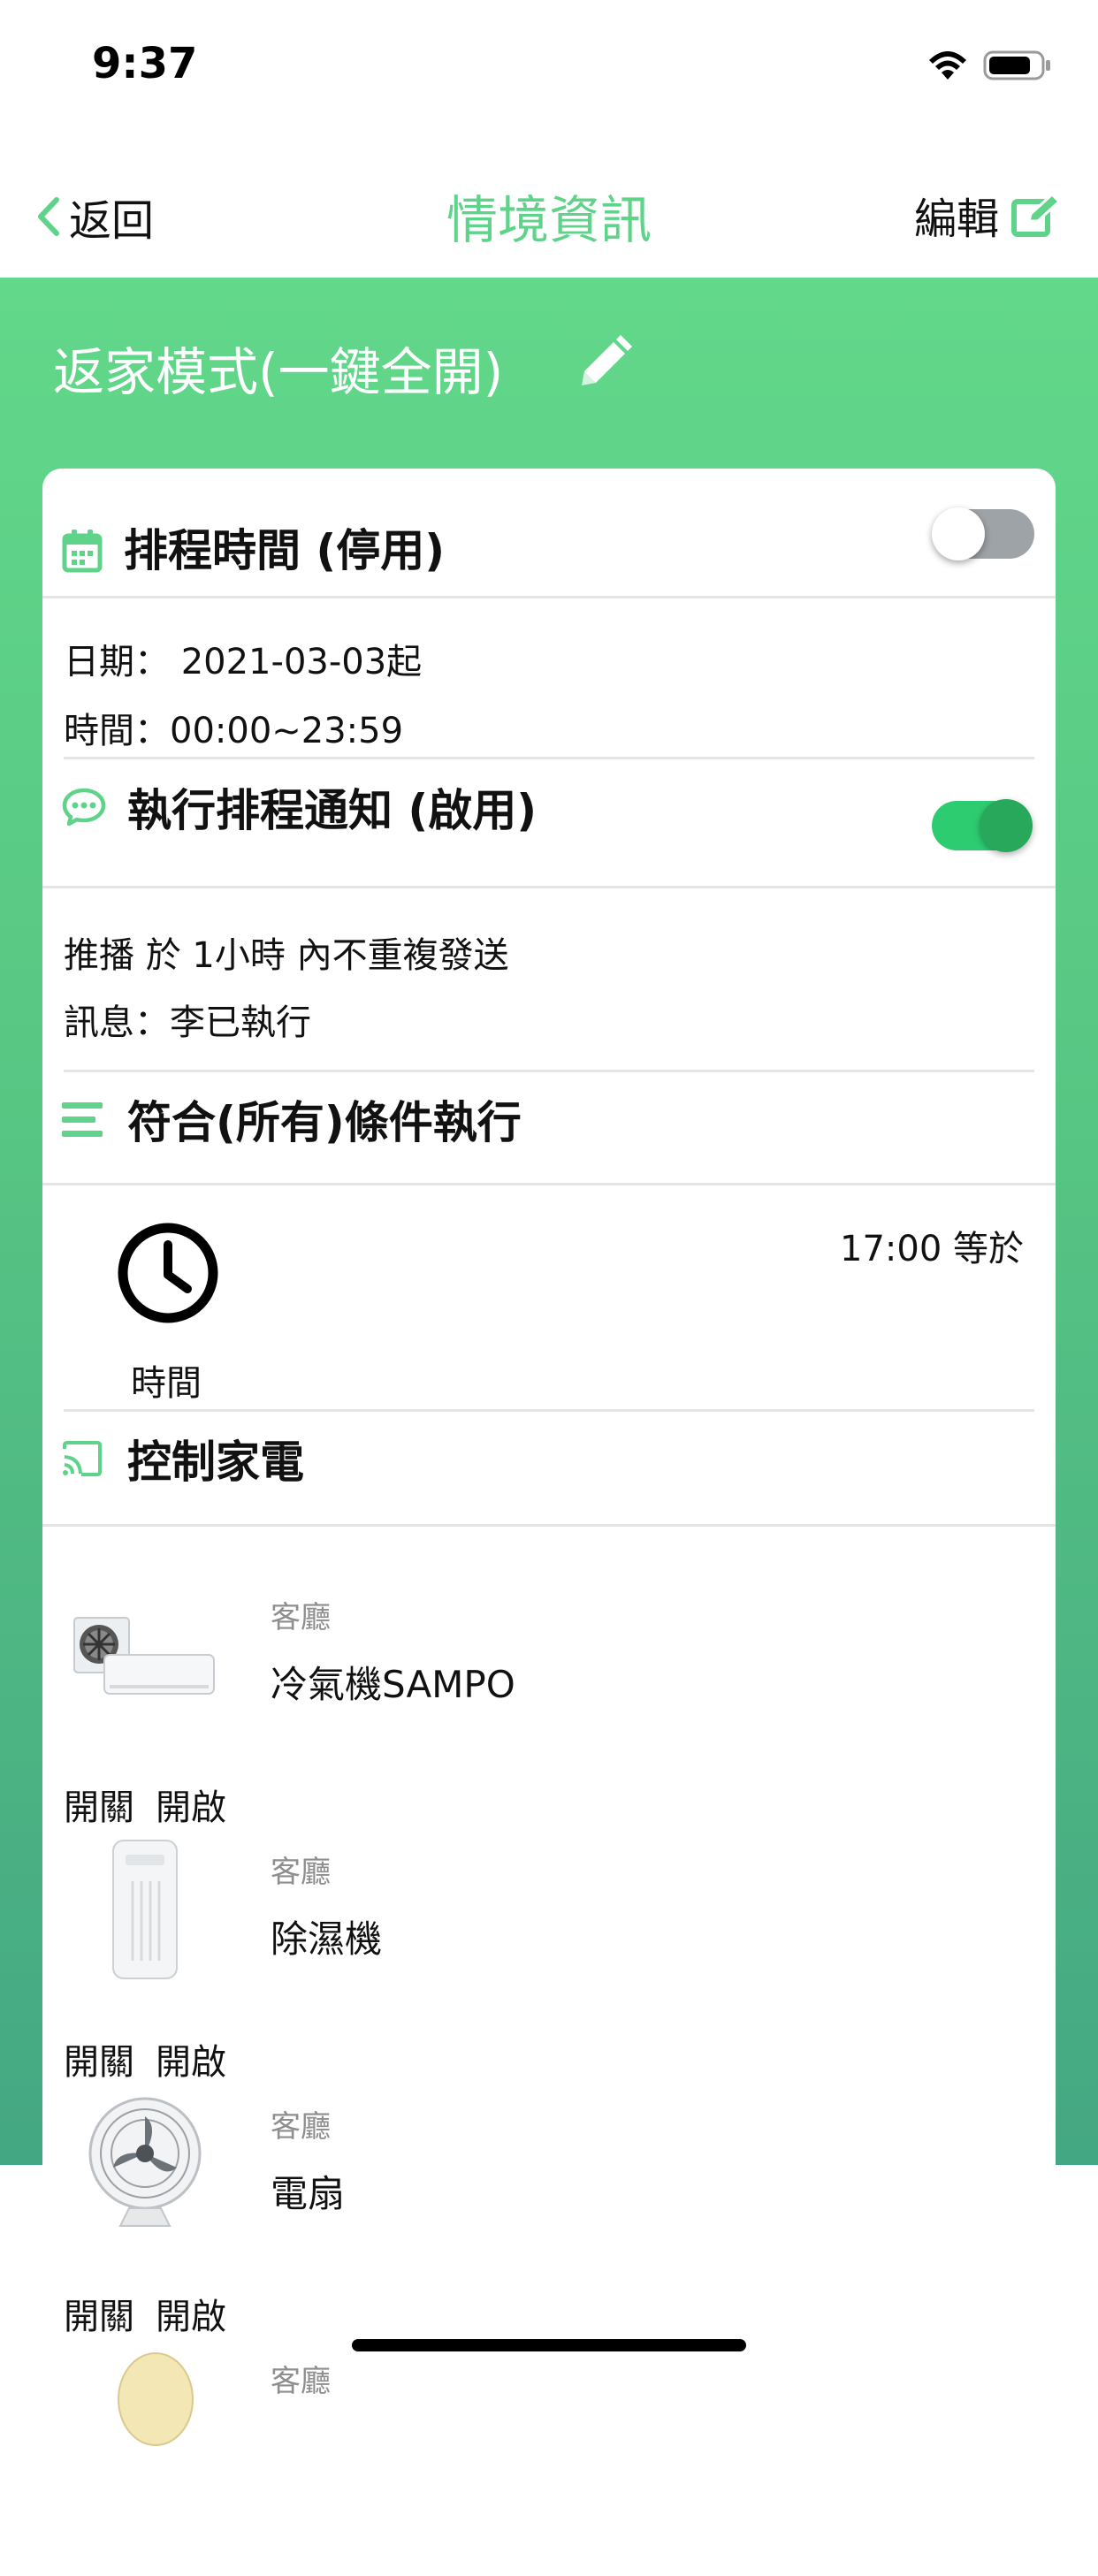  I want to click on device-item: 客廳 電扇 開關 開啟, so click(549, 2214).